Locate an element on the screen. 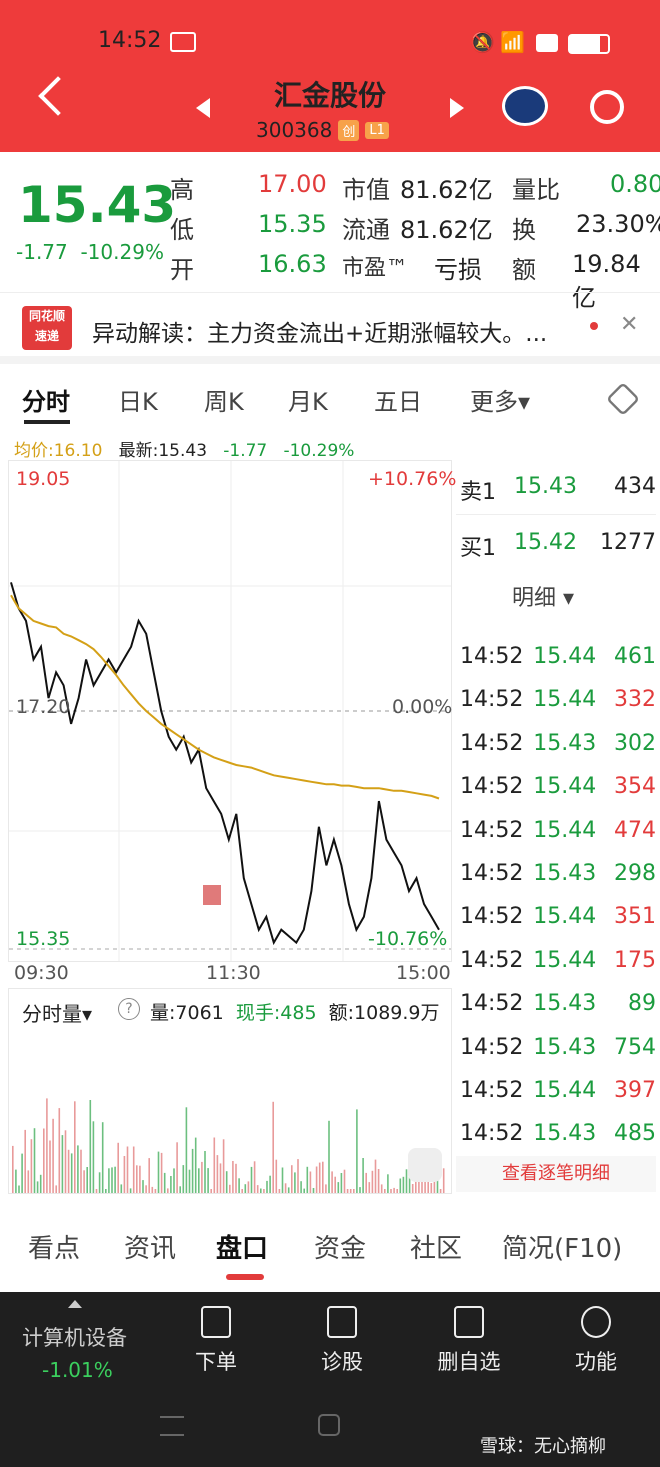 This screenshot has width=660, height=1467. y-label-top: 19.05 is located at coordinates (43, 479).